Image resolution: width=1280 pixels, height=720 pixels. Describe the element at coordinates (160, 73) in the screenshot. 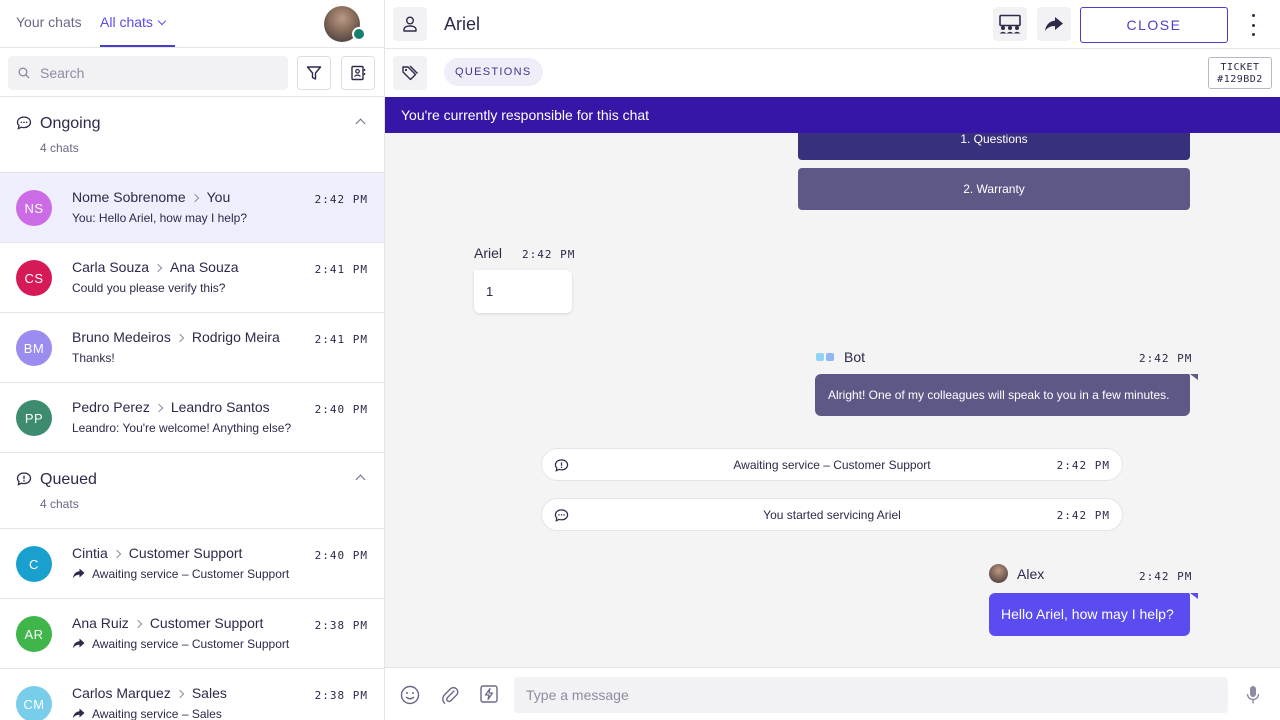

I see `search-input` at that location.